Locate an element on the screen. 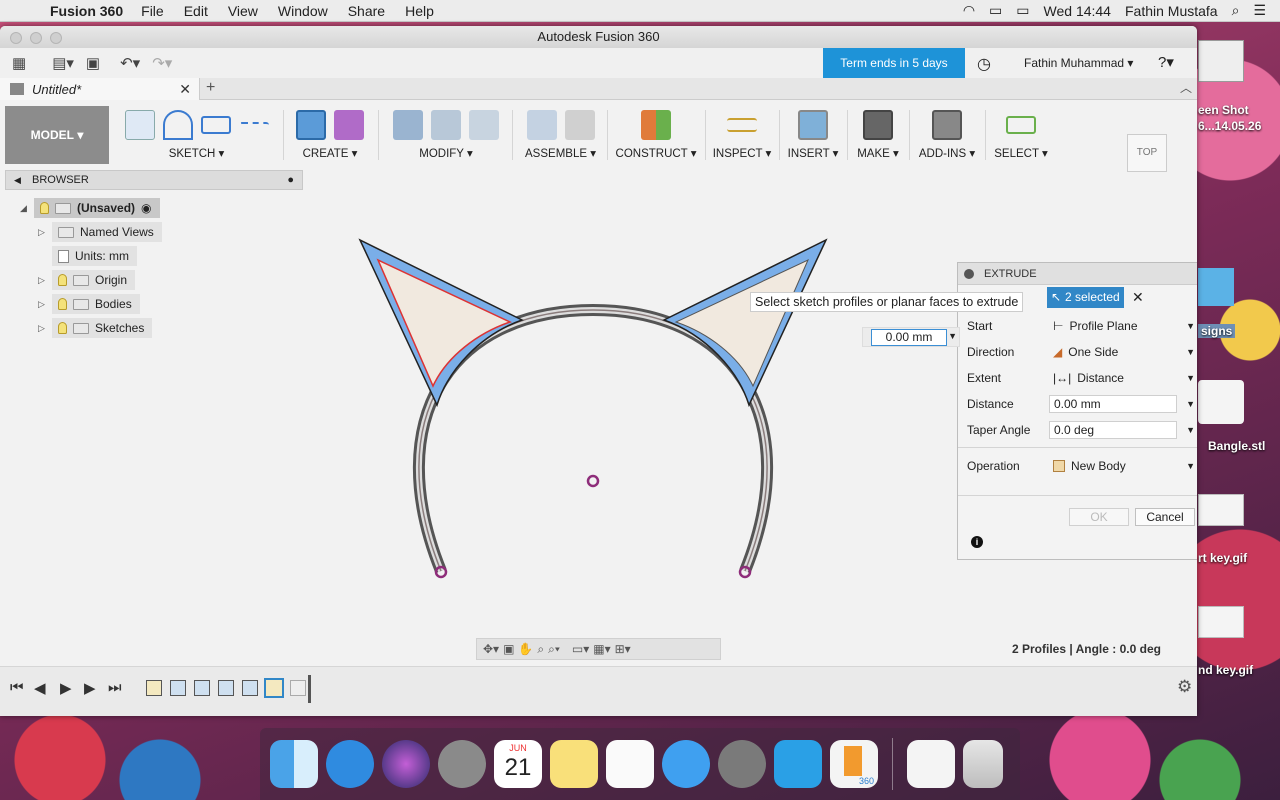 This screenshot has height=800, width=1280. look-at-icon: ▣ is located at coordinates (508, 649).